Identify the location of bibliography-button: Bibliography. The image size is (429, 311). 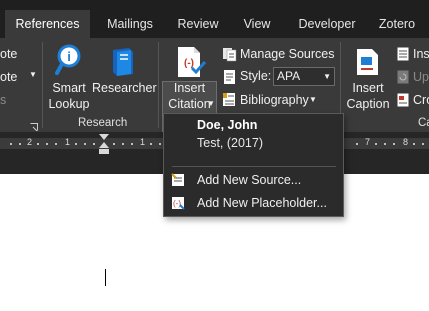
(274, 100).